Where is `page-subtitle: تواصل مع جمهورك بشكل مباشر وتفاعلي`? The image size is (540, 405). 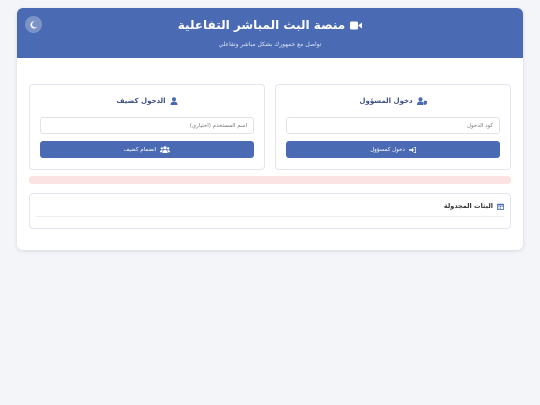
page-subtitle: تواصل مع جمهورك بشكل مباشر وتفاعلي is located at coordinates (270, 44).